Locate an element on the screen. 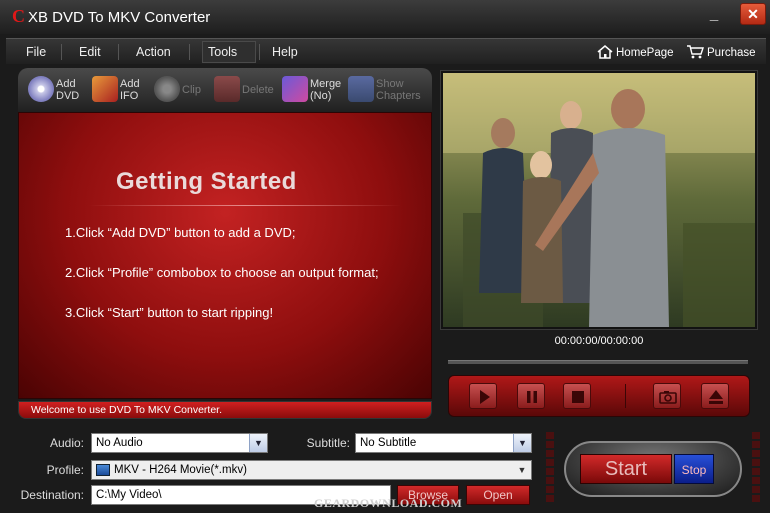 Image resolution: width=770 pixels, height=513 pixels. audio-select: No Audio ▼ is located at coordinates (179, 443).